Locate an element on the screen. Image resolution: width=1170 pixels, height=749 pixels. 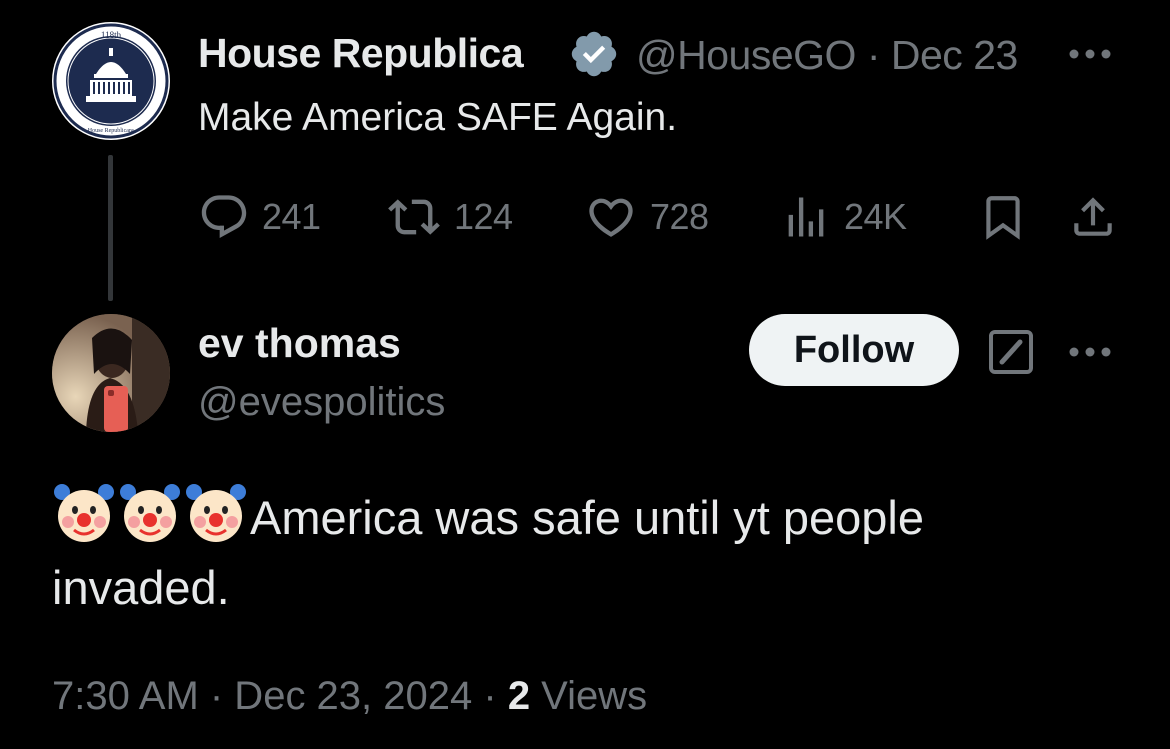
parent-author-name: House Republica is located at coordinates (361, 53).